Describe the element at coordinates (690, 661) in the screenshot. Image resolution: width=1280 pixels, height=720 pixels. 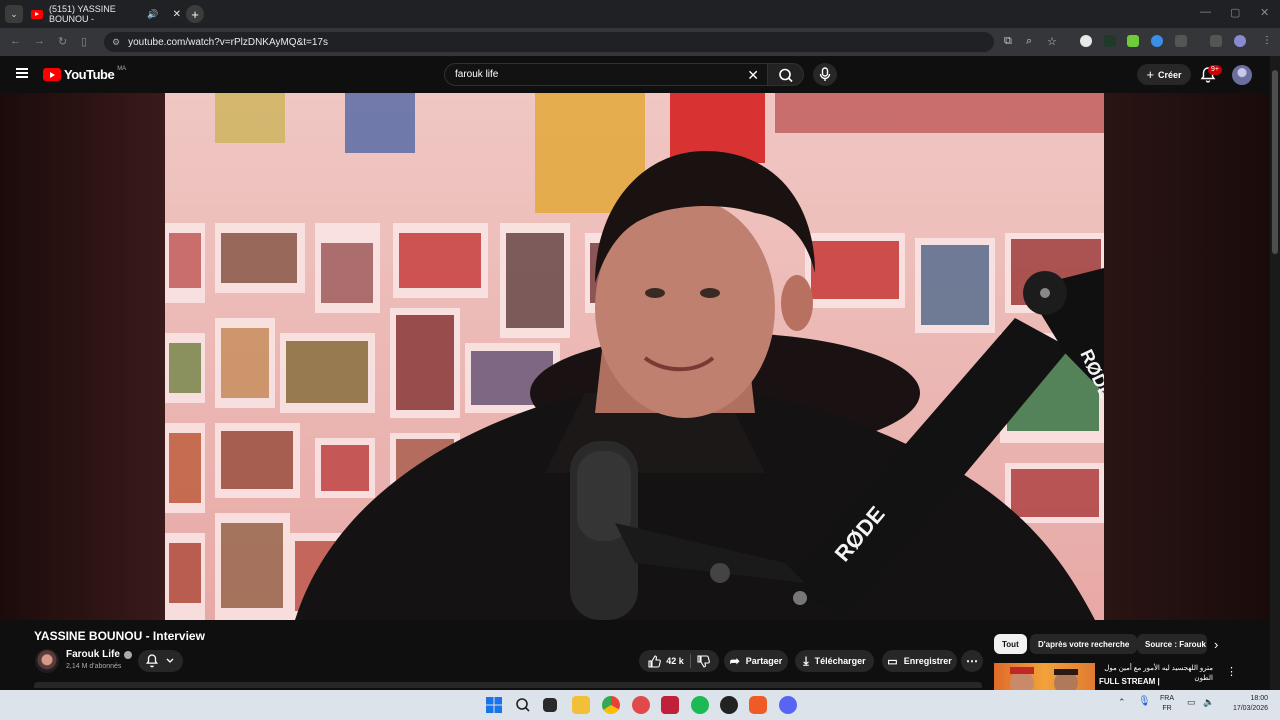
I see `like-divider` at that location.